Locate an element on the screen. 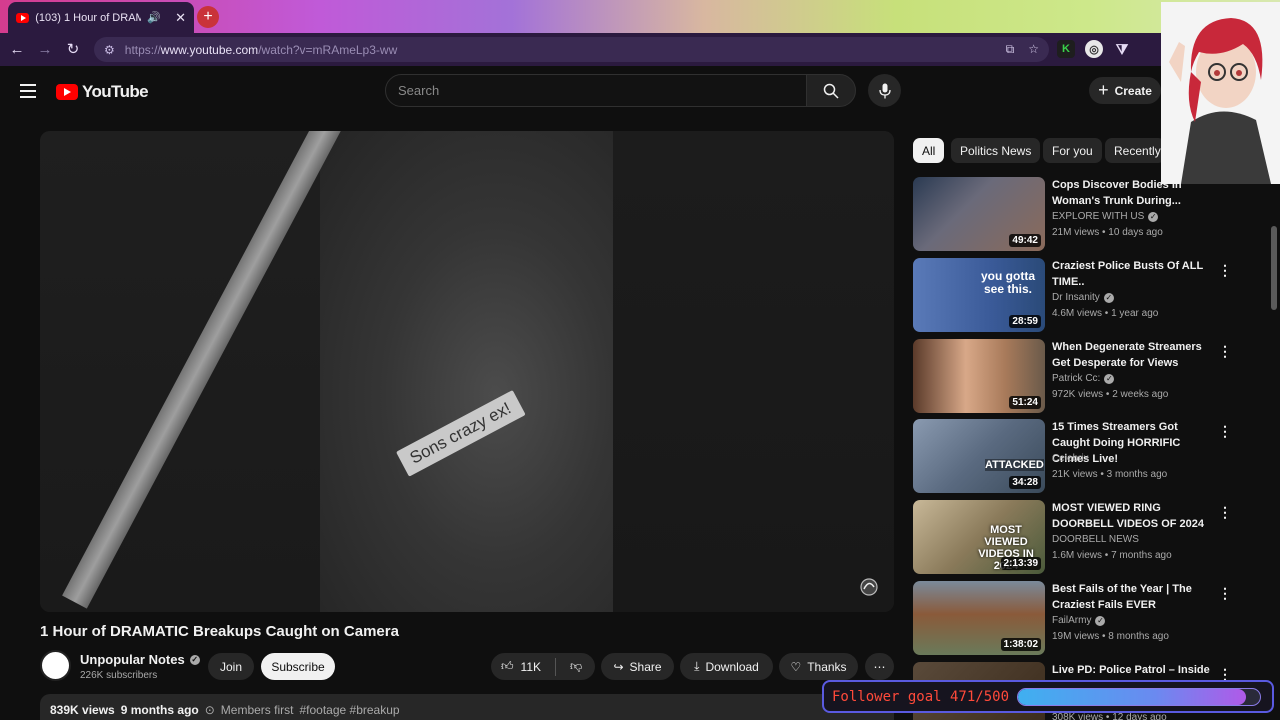  youtube-play-icon is located at coordinates (67, 92).